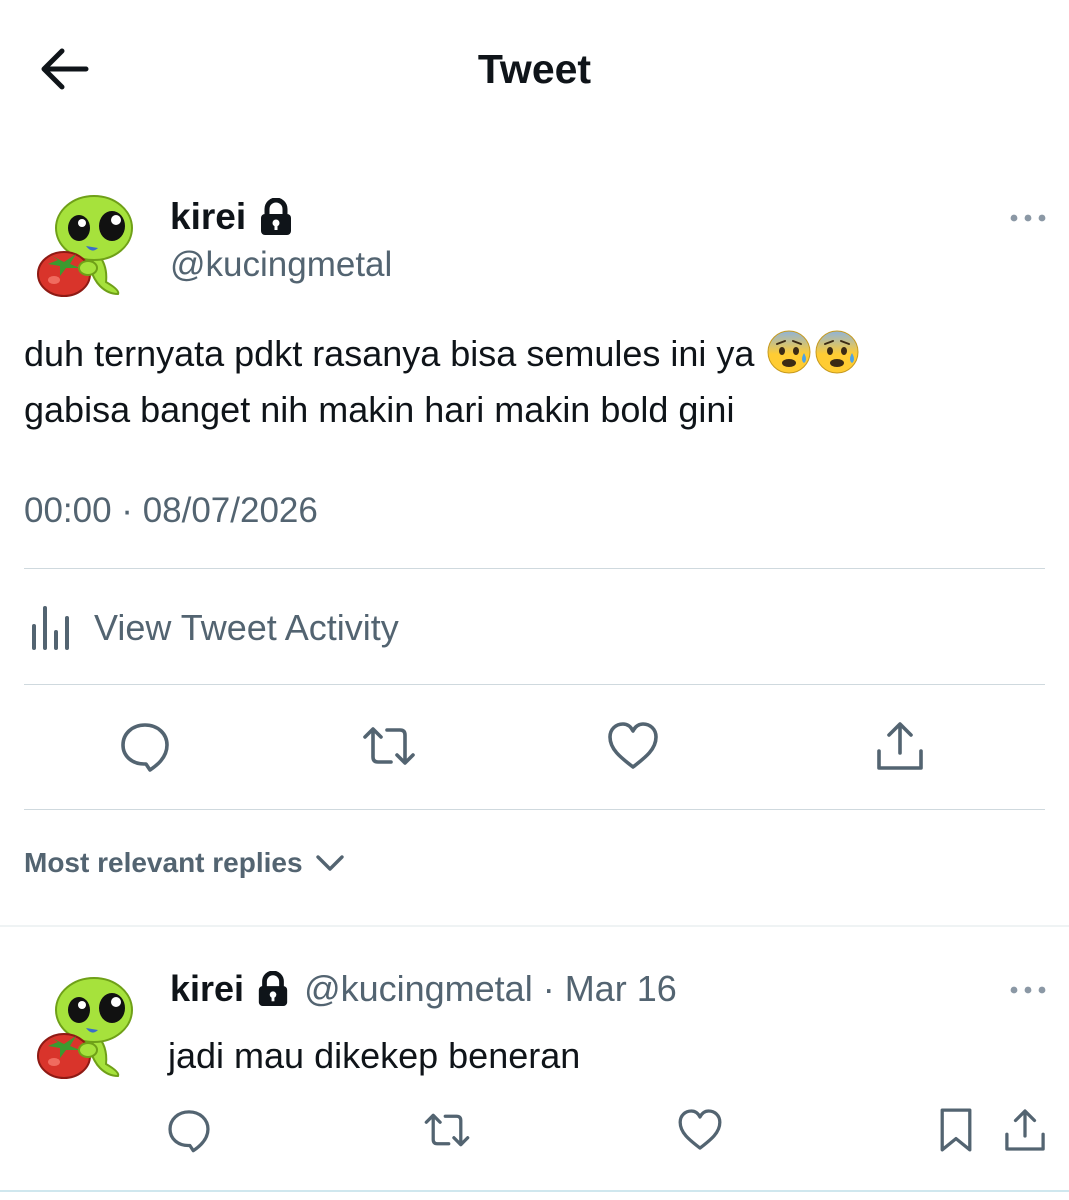  I want to click on more-options-button, so click(1028, 218).